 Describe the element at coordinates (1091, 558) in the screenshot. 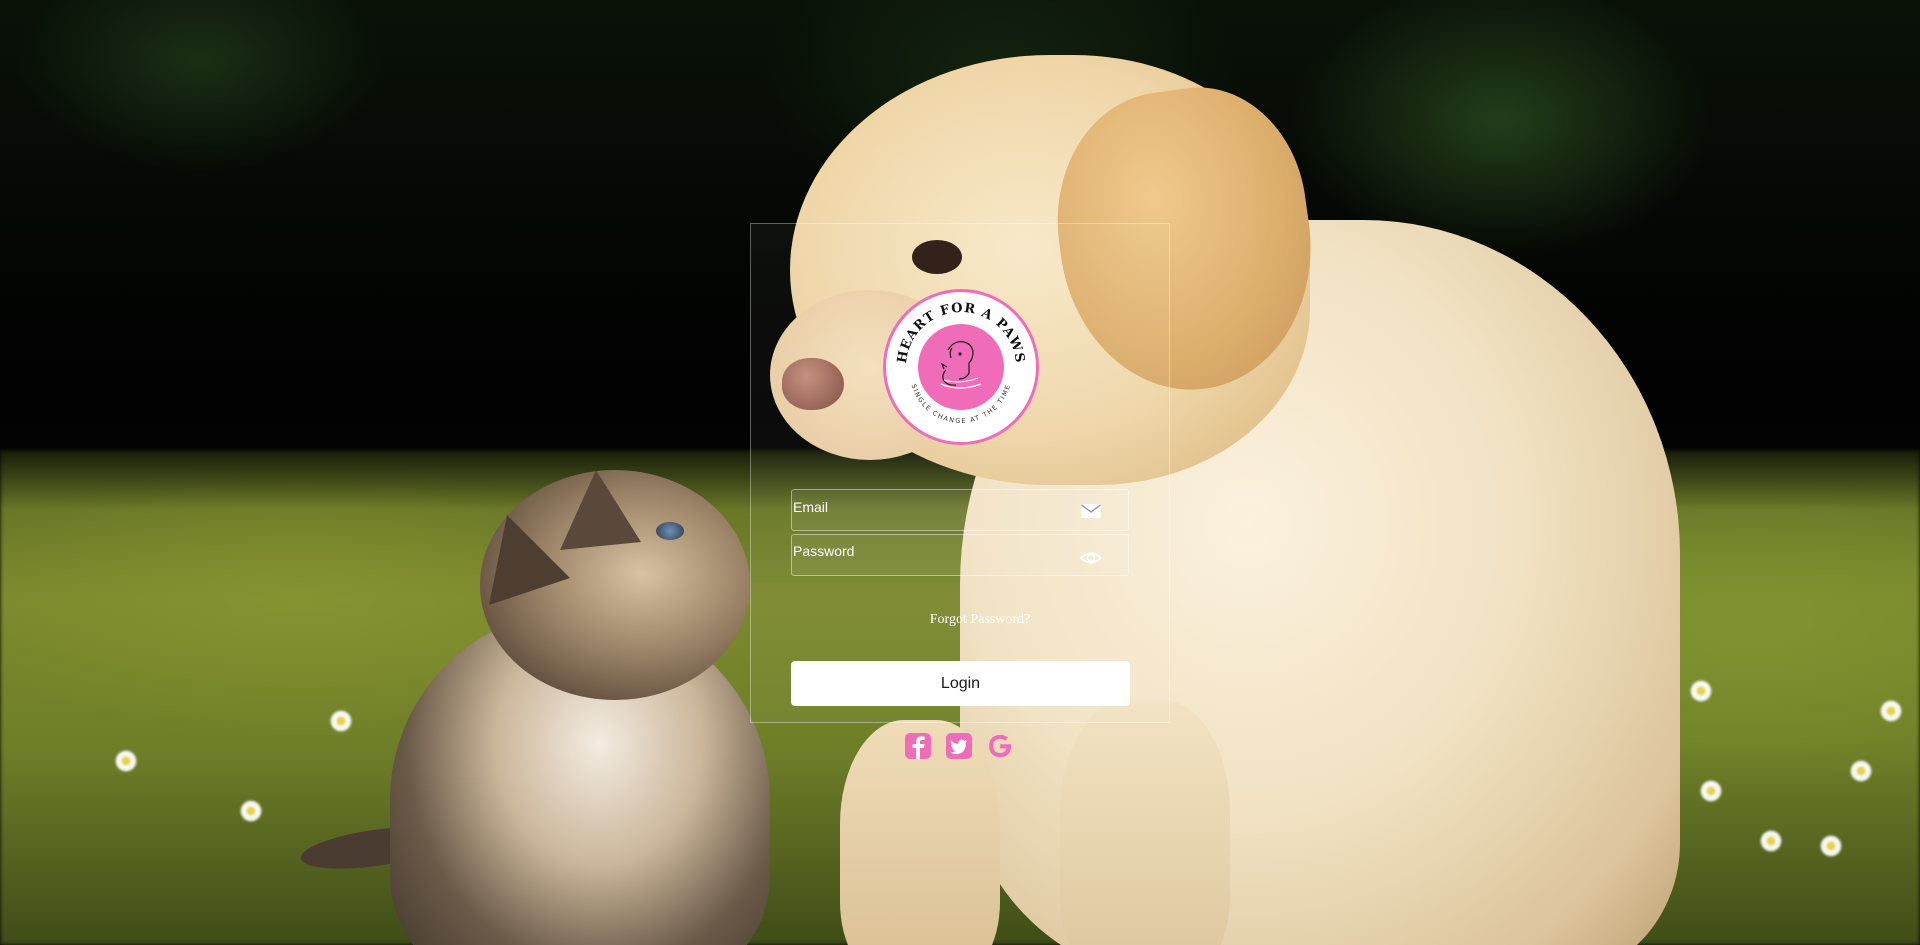

I see `eye-icon` at that location.